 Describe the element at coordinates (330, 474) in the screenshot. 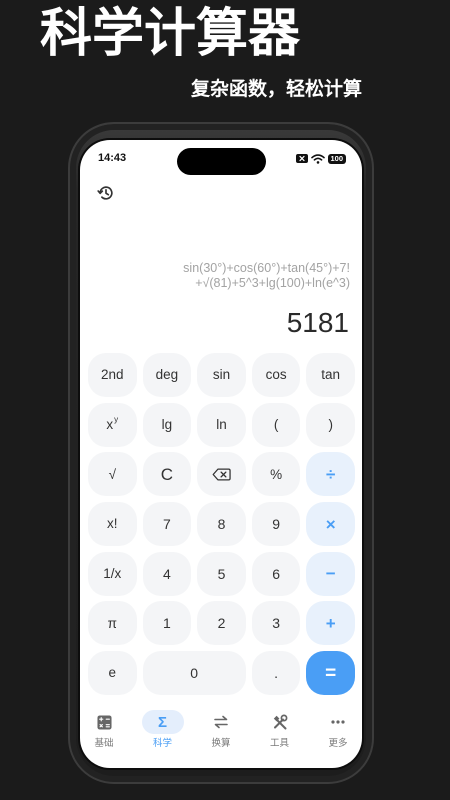

I see `key-divide: ÷` at that location.